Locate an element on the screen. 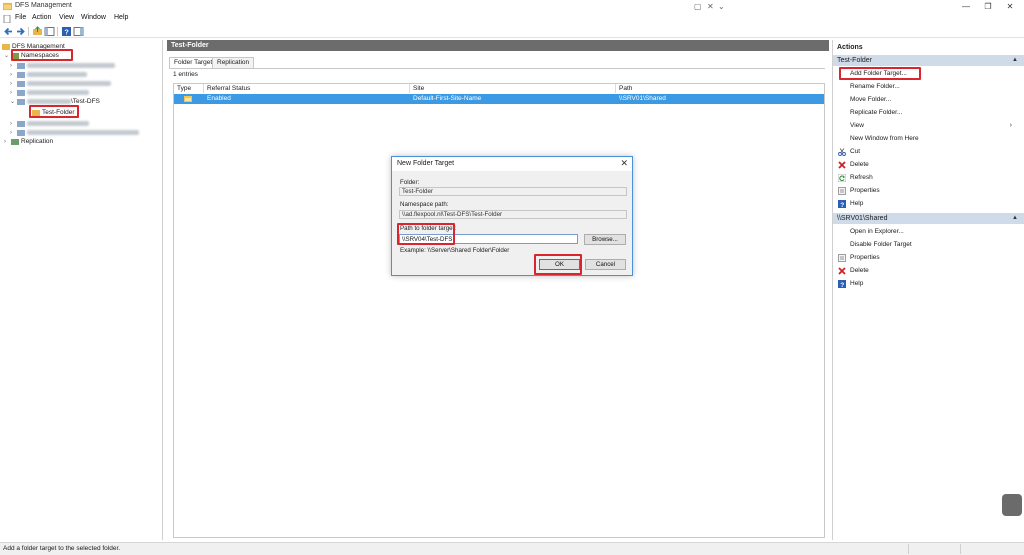  action-view: View › is located at coordinates (928, 125).